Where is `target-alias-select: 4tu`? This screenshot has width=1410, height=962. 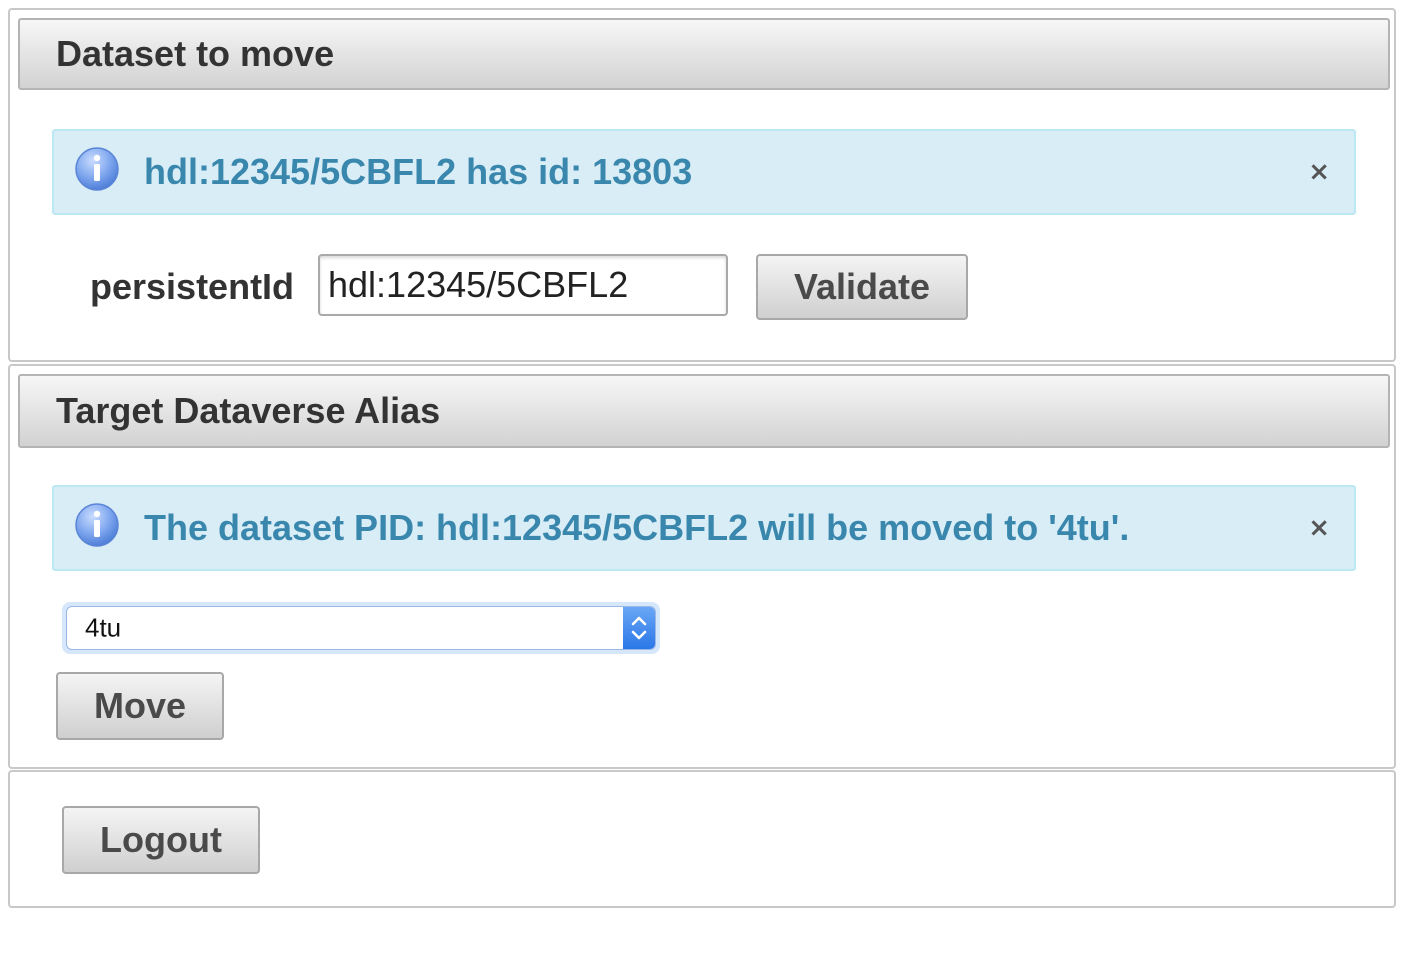
target-alias-select: 4tu is located at coordinates (361, 628).